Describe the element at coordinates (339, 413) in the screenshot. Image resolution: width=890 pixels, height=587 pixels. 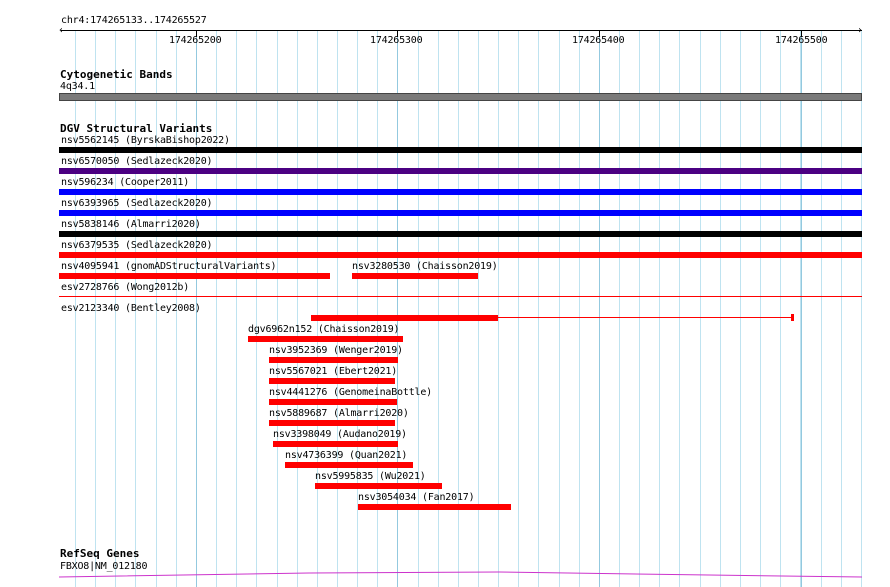
I see `variant-label: nsv5889687 (Almarri2020)` at that location.